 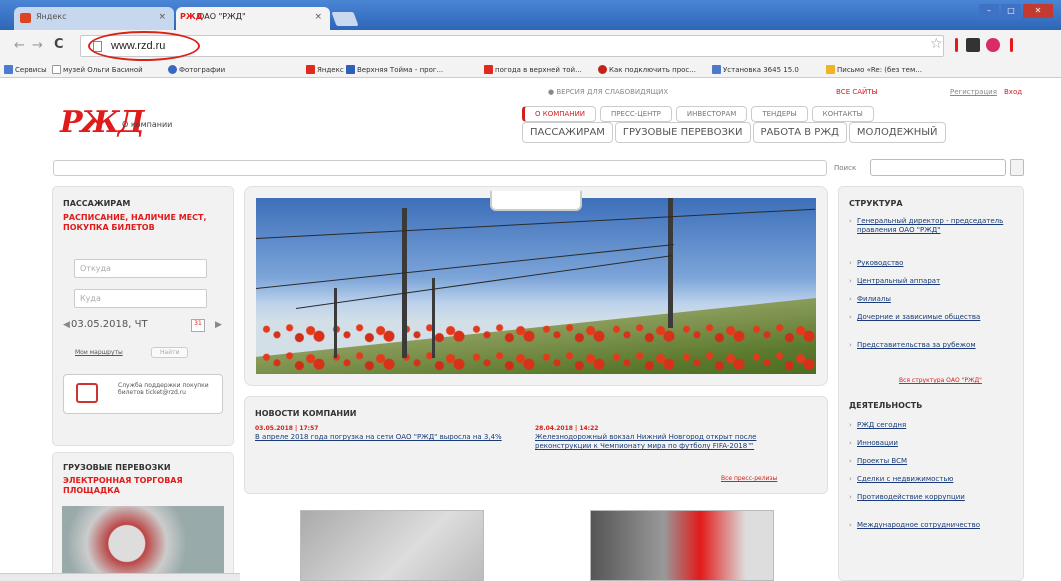 I want to click on promo-banner-train, so click(x=682, y=545).